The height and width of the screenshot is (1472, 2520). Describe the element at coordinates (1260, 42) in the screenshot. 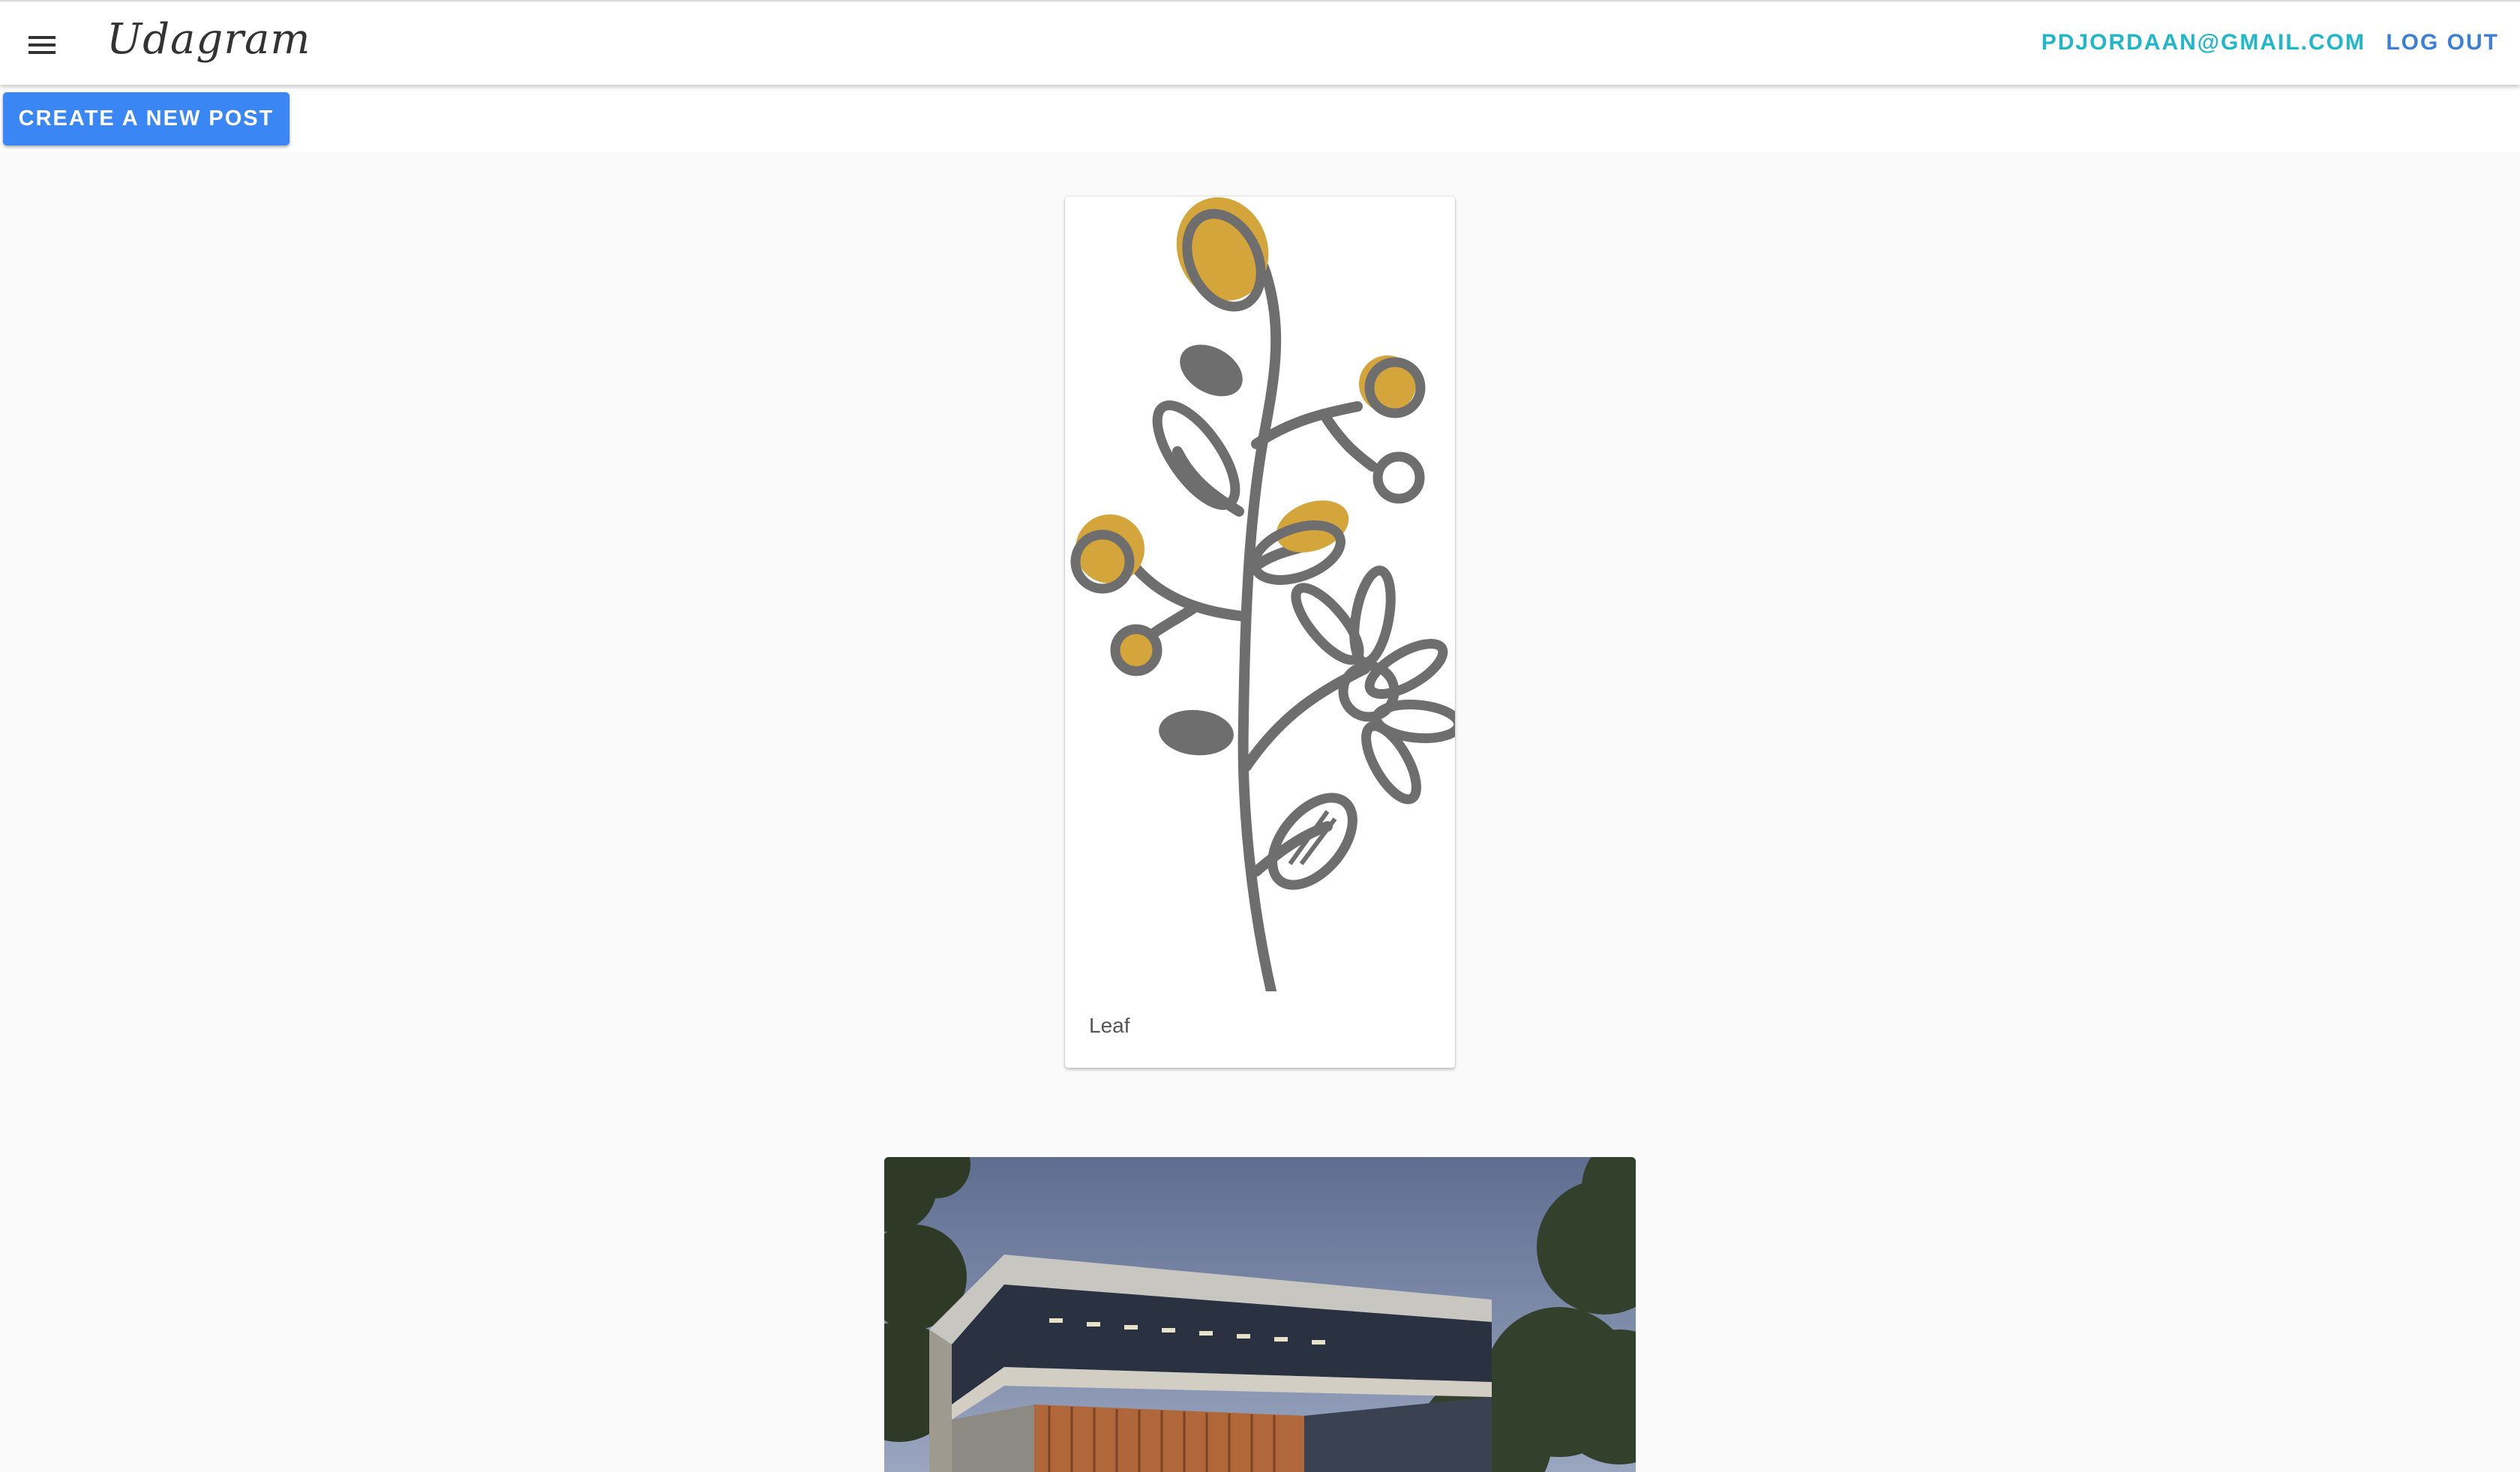

I see `top-app-bar: Udagram PDJORDAAN@GMAIL.COM LOG OUT` at that location.